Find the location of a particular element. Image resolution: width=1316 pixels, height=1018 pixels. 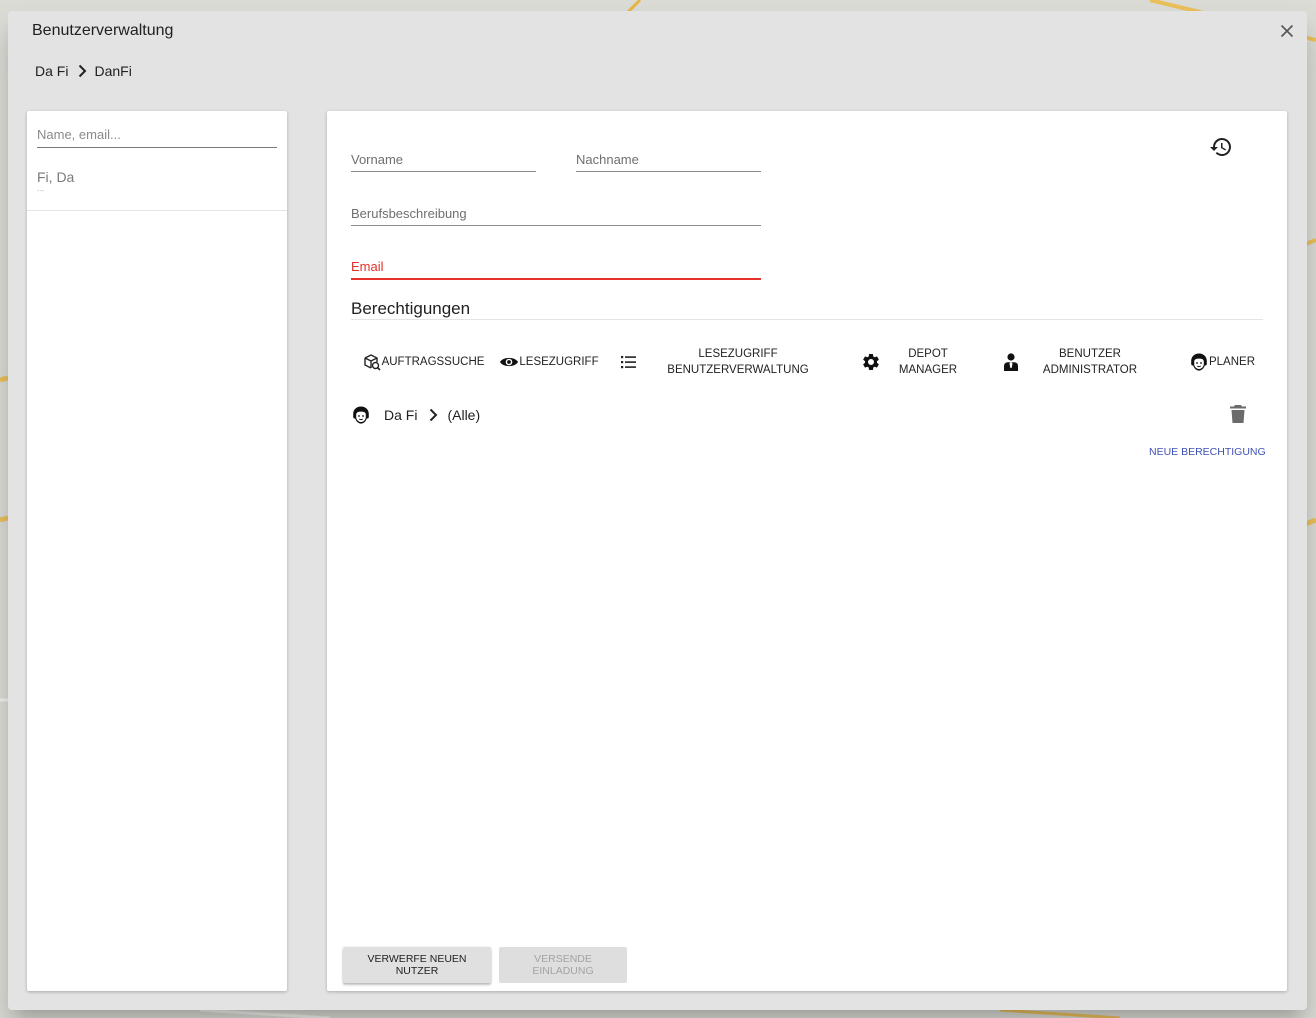

vorname-field is located at coordinates (443, 159).